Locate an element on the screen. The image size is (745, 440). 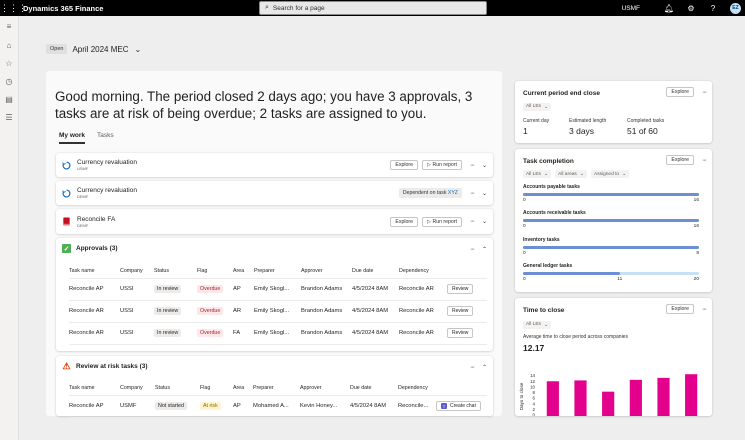
star-icon: ☆ is located at coordinates (9, 63).